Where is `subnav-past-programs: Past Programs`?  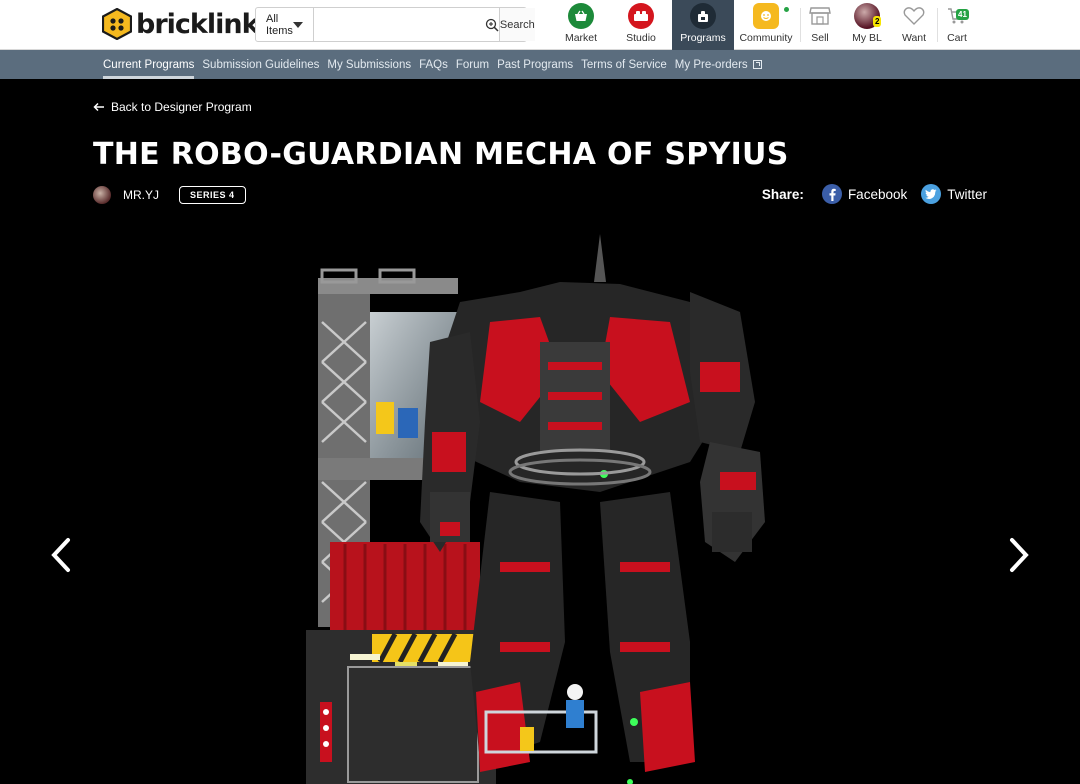 subnav-past-programs: Past Programs is located at coordinates (535, 64).